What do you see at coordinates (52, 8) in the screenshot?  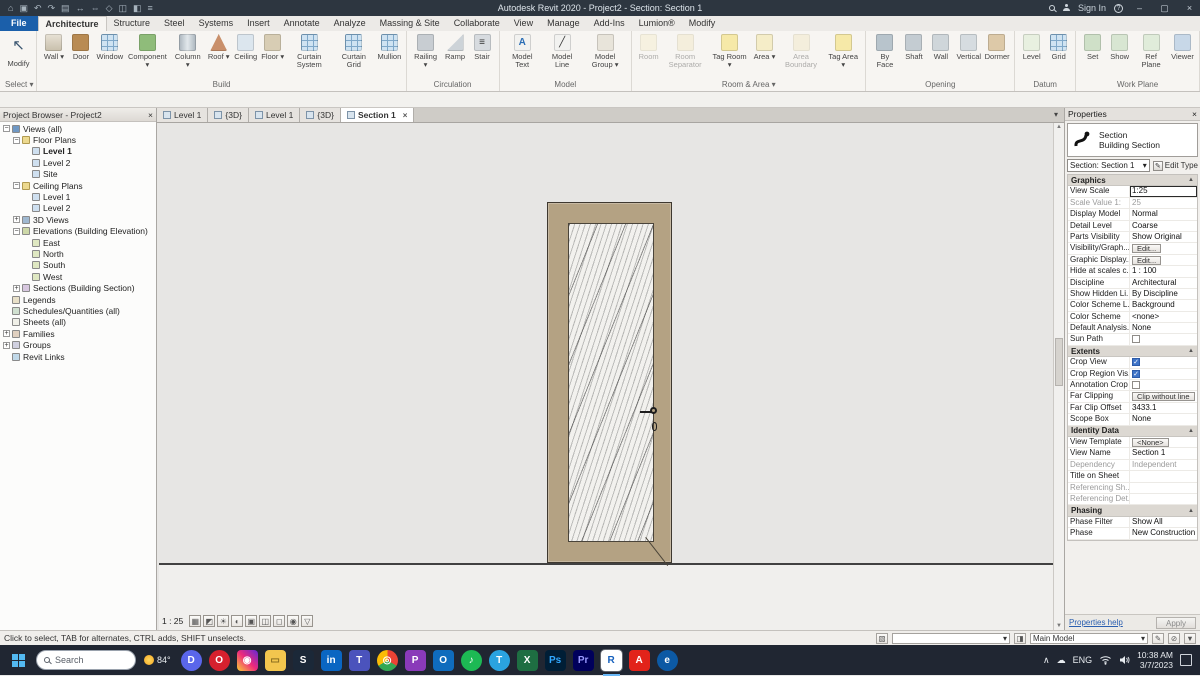 I see `redo-icon: ↷` at bounding box center [52, 8].